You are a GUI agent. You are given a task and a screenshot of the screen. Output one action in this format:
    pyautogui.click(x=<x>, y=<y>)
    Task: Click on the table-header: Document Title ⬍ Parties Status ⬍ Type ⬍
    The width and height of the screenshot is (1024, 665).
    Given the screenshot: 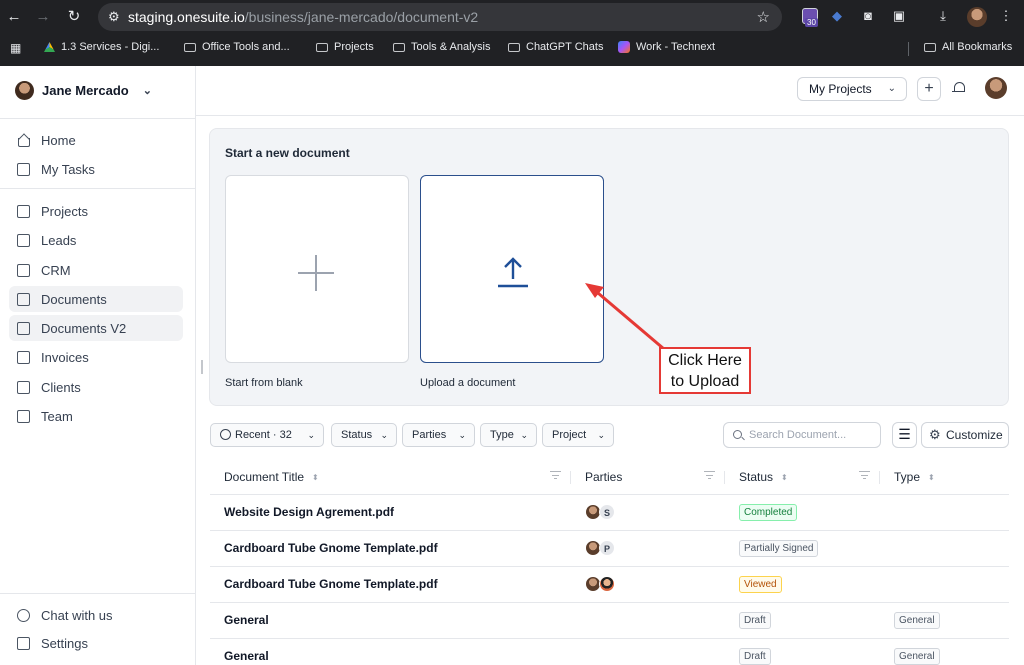 What is the action you would take?
    pyautogui.click(x=609, y=477)
    